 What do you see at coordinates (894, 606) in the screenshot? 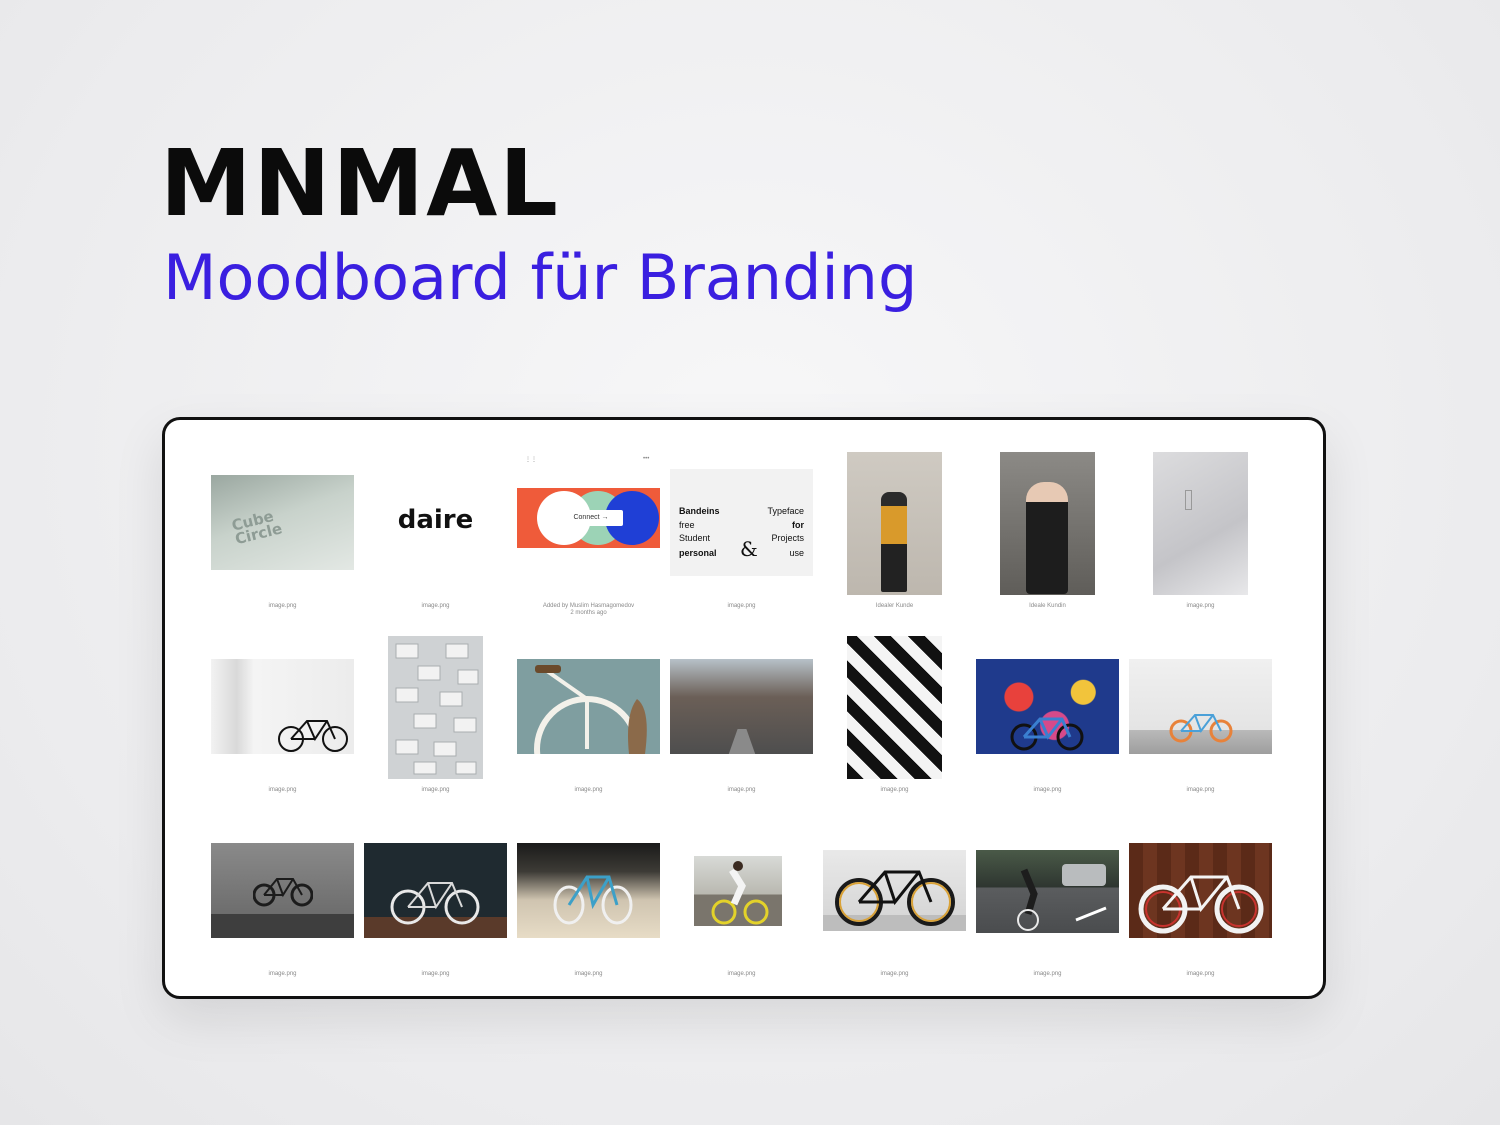
I see `image-caption: Idealer Kunde` at bounding box center [894, 606].